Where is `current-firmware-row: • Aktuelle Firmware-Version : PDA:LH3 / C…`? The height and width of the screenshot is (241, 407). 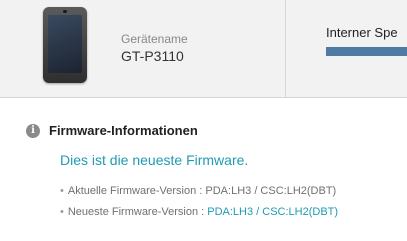
current-firmware-row: • Aktuelle Firmware-Version : PDA:LH3 / C… is located at coordinates (198, 191).